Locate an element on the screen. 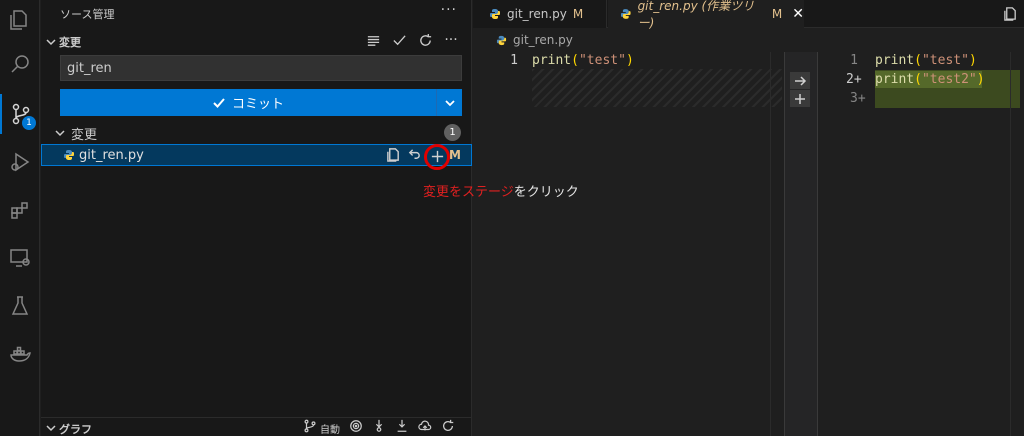  explorer-icon is located at coordinates (20, 20).